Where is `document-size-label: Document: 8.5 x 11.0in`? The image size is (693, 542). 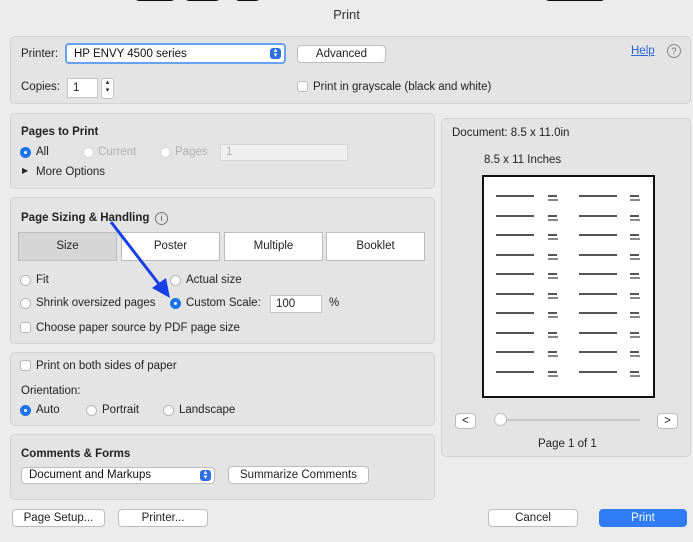
document-size-label: Document: 8.5 x 11.0in is located at coordinates (511, 133).